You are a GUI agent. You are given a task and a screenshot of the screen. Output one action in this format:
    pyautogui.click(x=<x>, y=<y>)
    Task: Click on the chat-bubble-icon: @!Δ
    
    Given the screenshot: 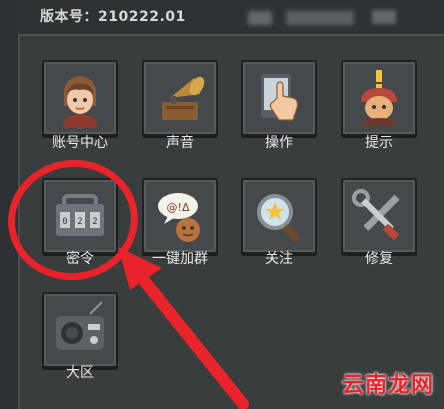 What is the action you would take?
    pyautogui.click(x=179, y=217)
    